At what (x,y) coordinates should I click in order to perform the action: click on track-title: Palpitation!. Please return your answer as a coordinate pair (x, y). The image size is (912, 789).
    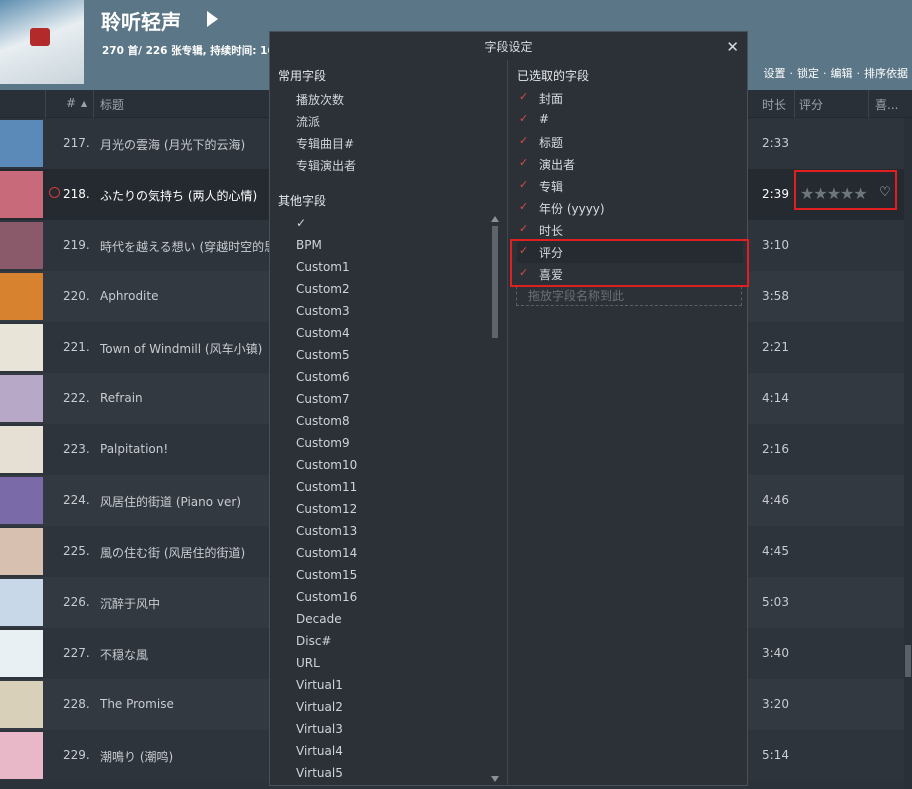
    Looking at the image, I should click on (134, 449).